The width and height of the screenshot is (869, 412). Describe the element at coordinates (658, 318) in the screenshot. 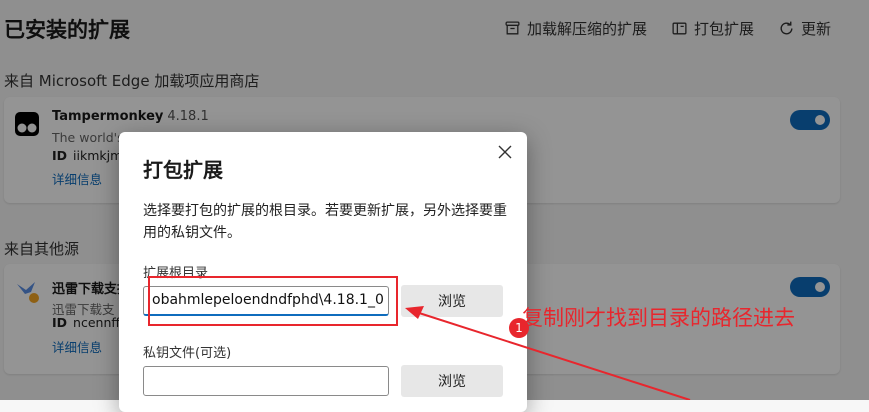

I see `annotation-text: 复制刚才找到目录的路径进去` at that location.